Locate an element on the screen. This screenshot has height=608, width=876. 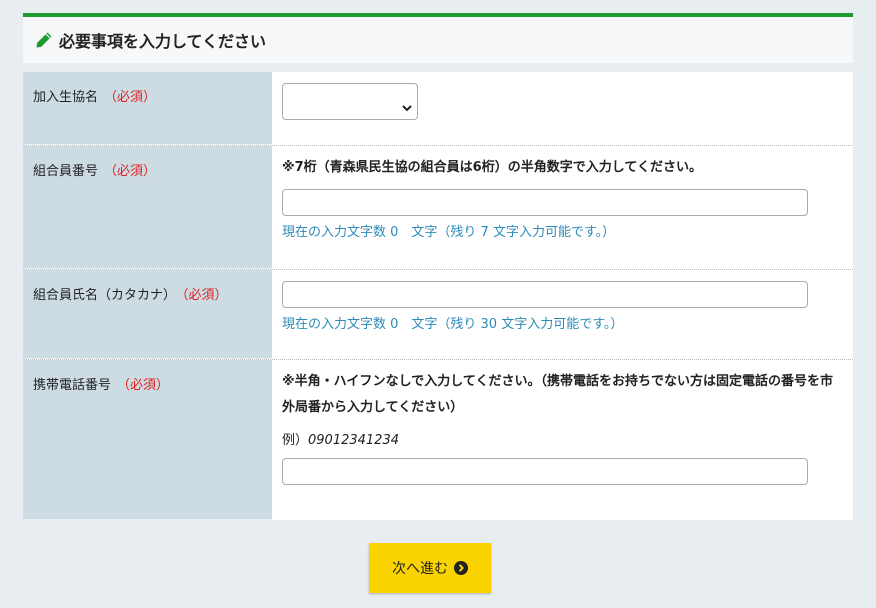
example-value: 09012341234 is located at coordinates (353, 440).